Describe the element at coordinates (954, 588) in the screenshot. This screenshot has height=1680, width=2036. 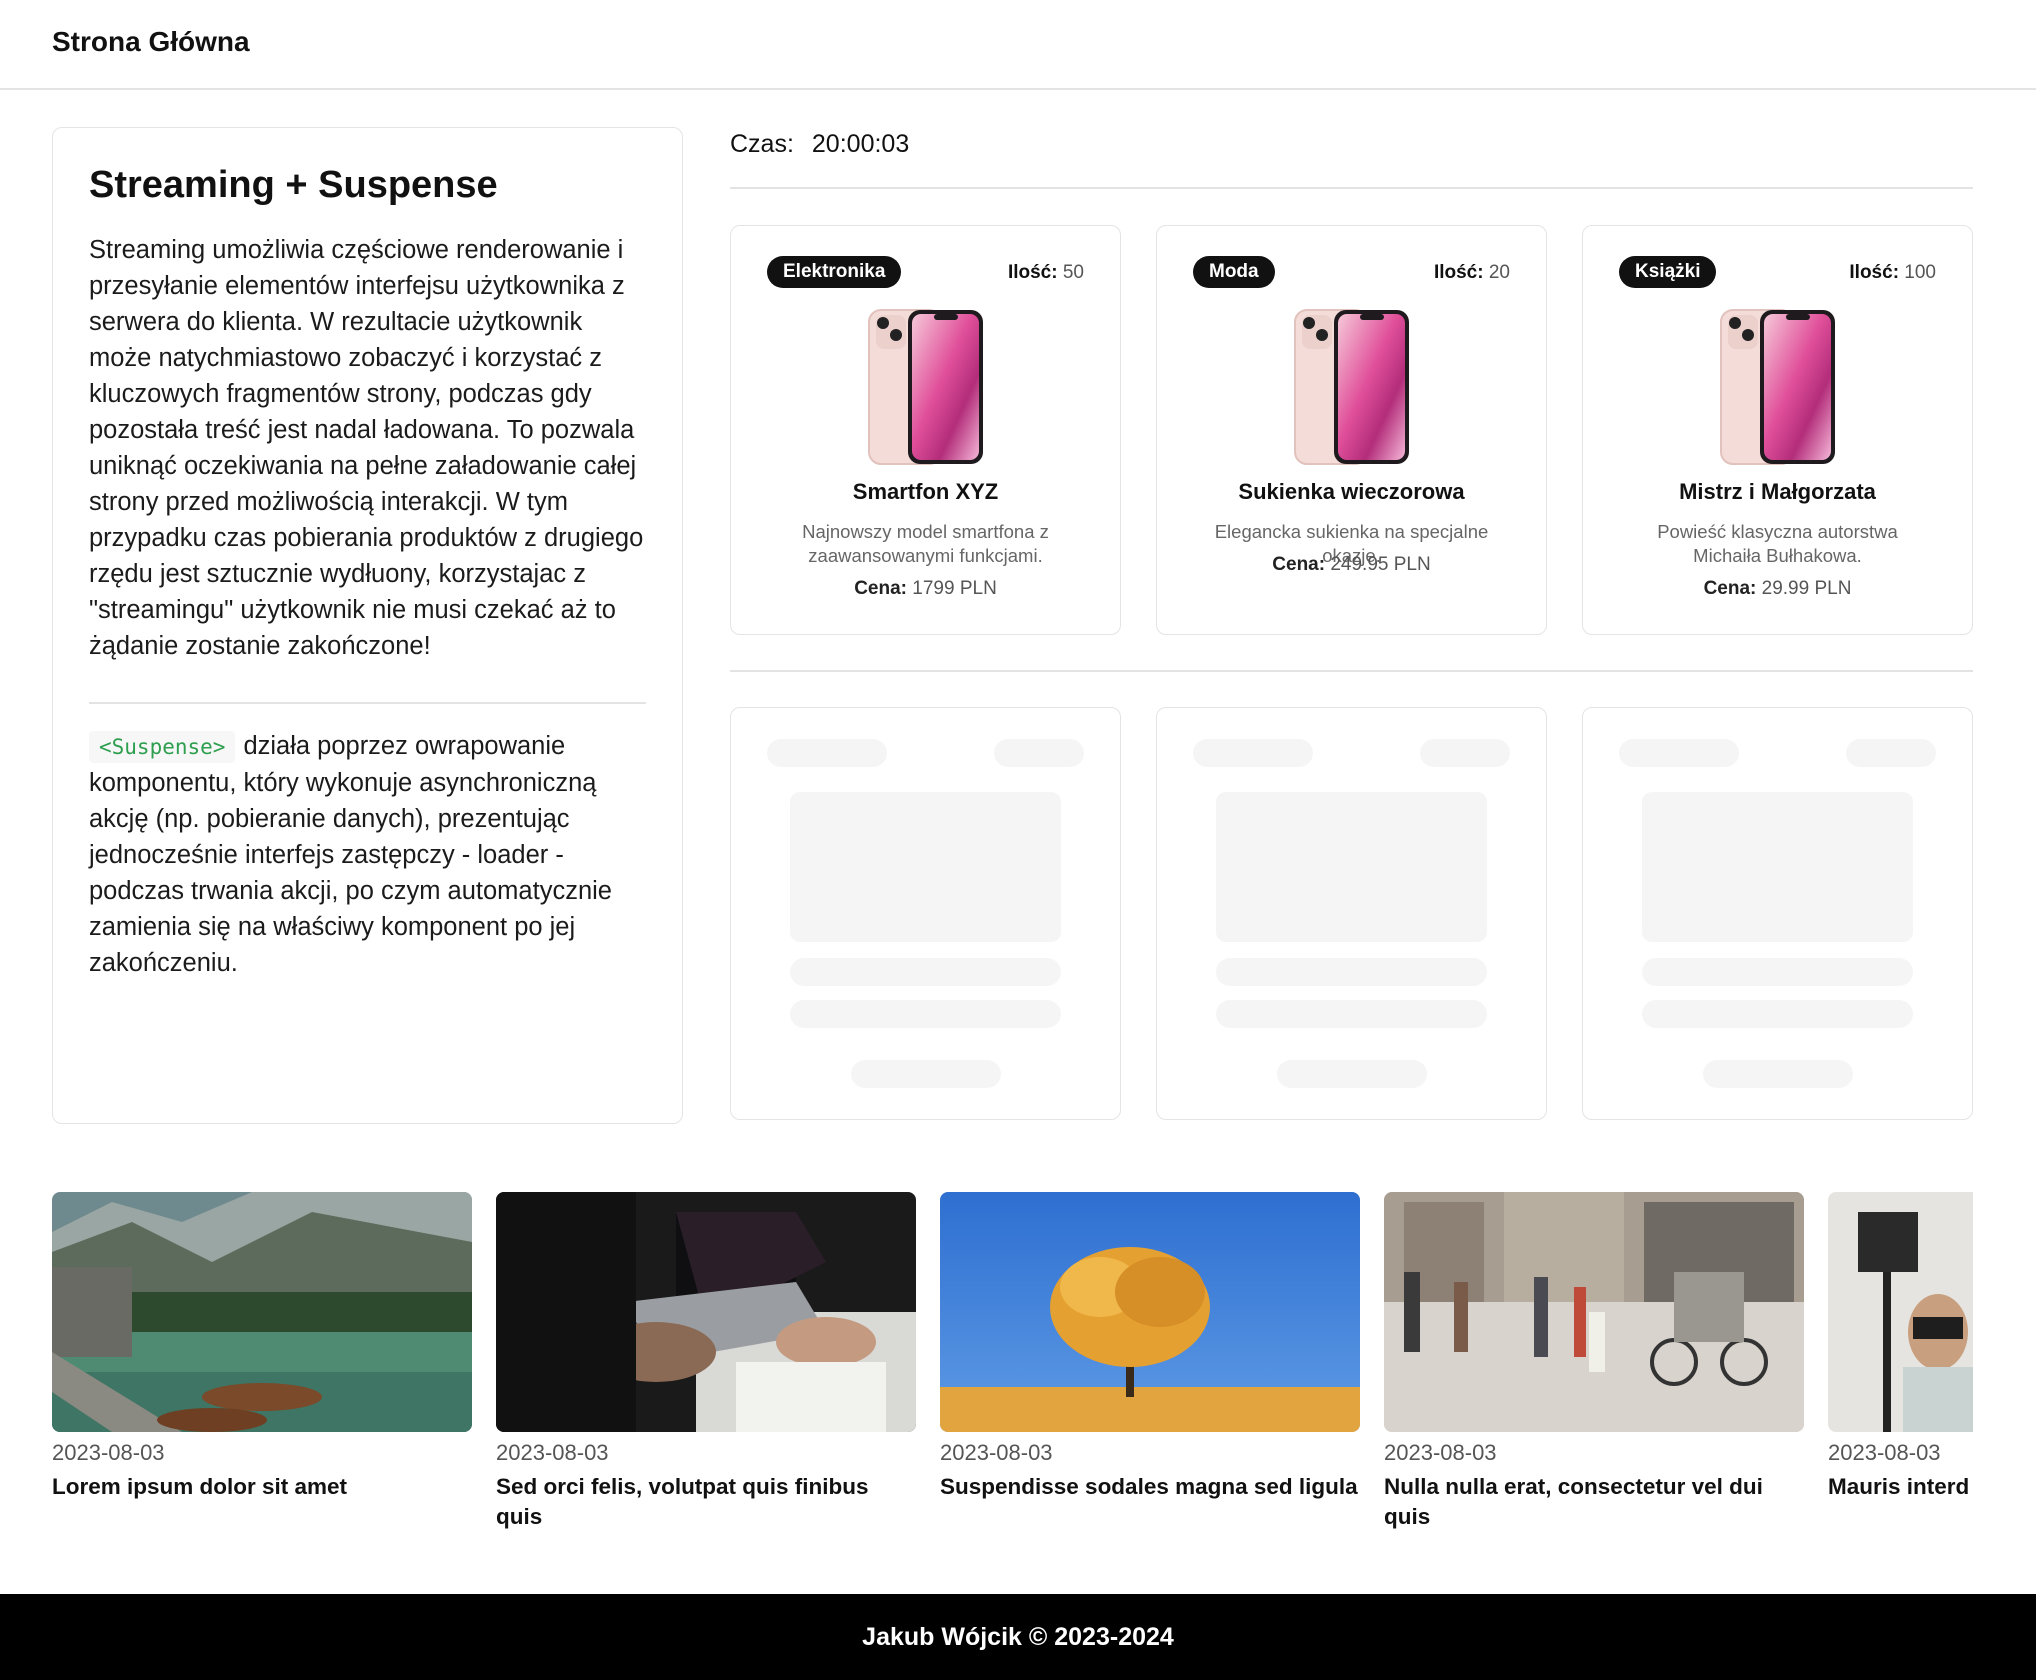
I see `price-value: 1799 PLN` at that location.